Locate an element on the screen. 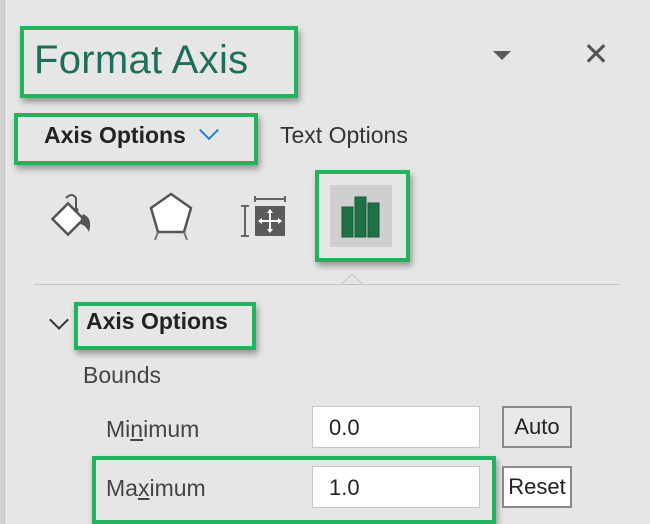 This screenshot has height=524, width=650. tab-text-options: Text Options is located at coordinates (344, 135).